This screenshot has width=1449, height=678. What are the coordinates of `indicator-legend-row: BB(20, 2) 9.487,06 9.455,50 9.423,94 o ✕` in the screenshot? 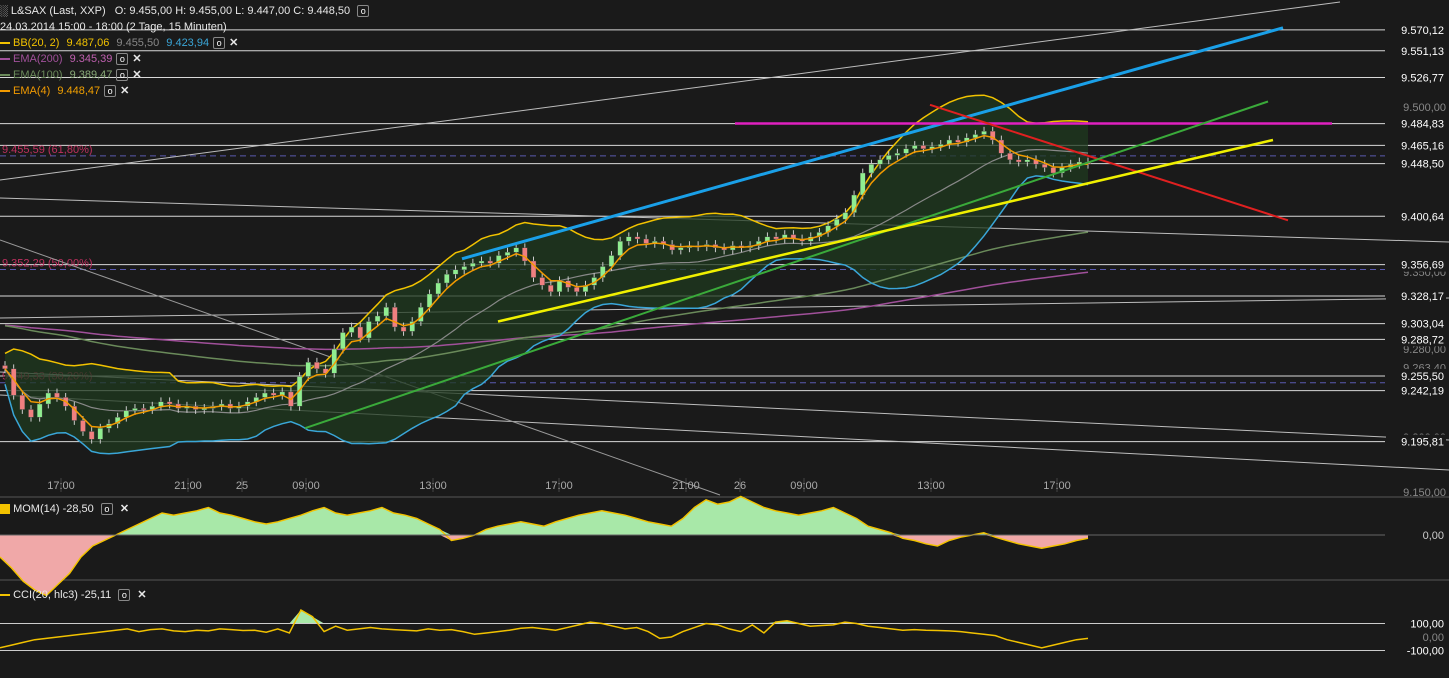 It's located at (119, 43).